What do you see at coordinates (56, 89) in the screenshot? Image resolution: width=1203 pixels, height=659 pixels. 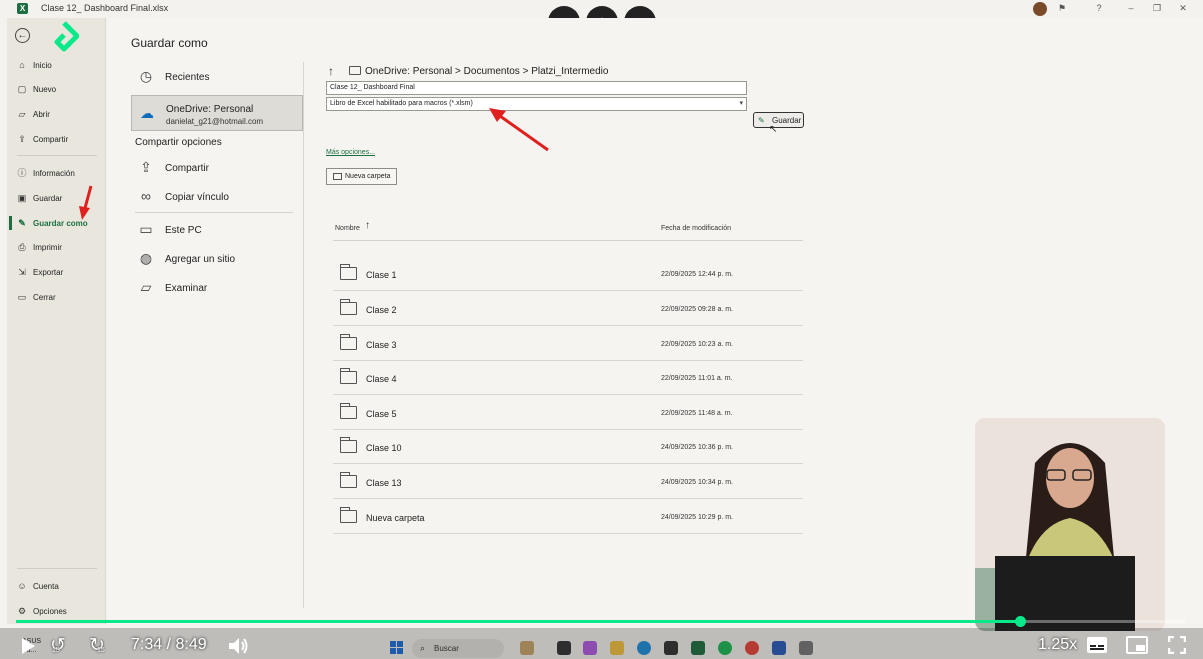 I see `nav-nuevo: ▢ Nuevo` at bounding box center [56, 89].